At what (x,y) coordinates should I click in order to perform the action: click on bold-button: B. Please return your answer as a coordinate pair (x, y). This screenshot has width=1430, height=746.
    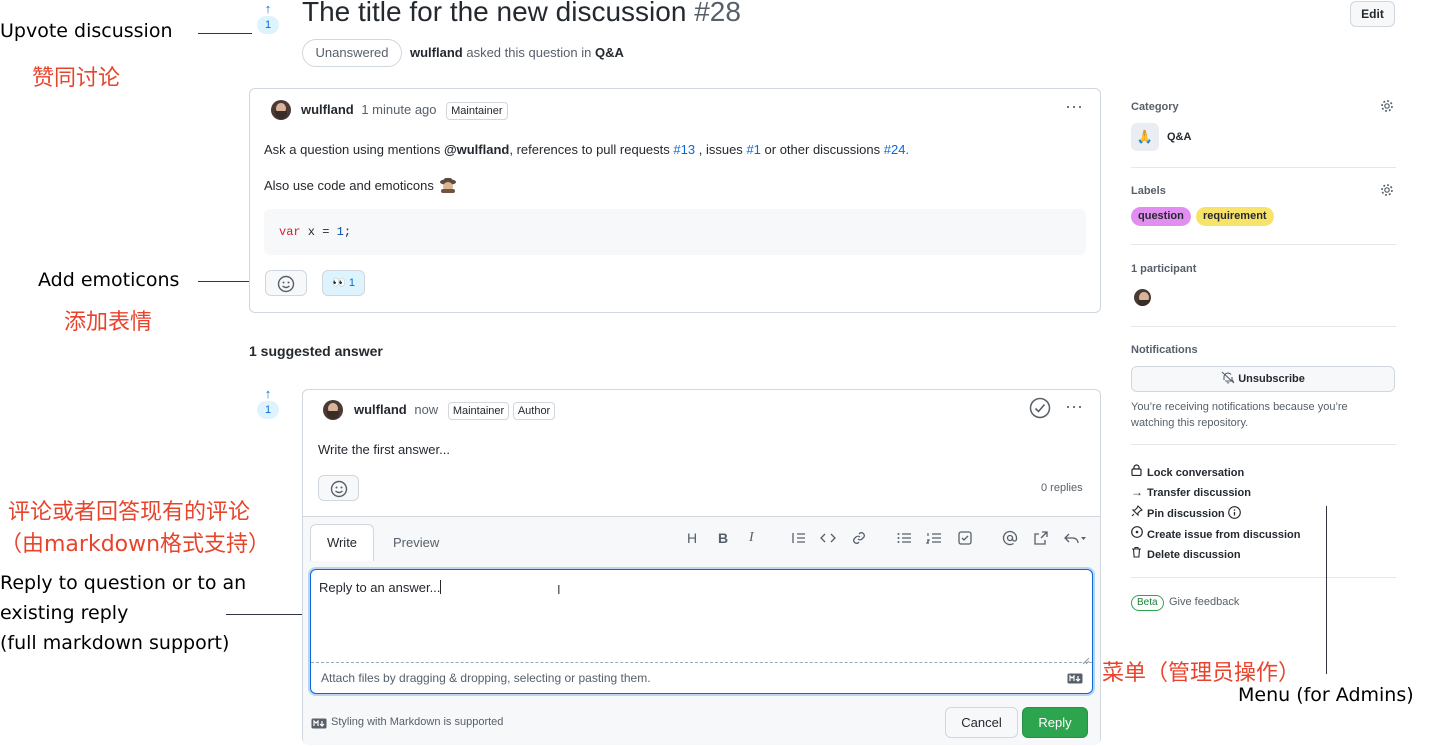
    Looking at the image, I should click on (723, 538).